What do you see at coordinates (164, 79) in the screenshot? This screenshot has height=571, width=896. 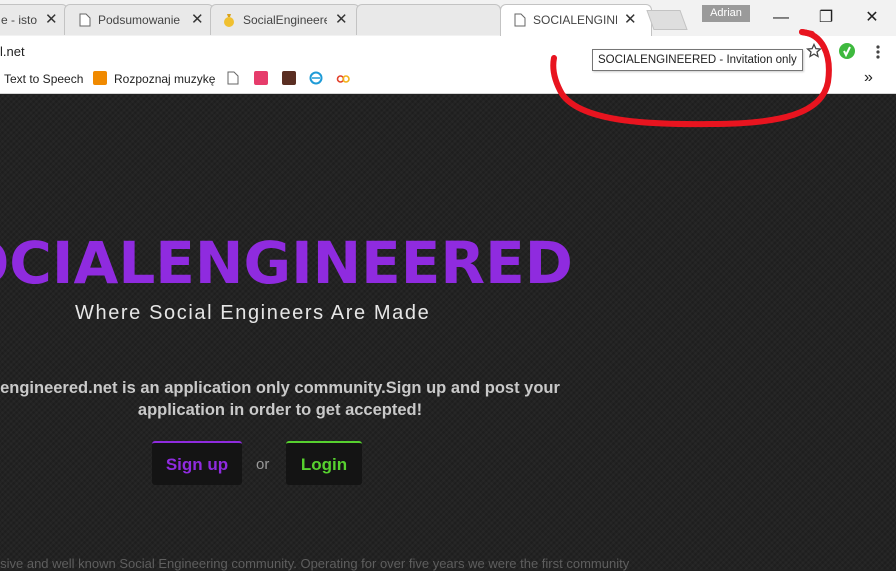 I see `bookmark-rozpoznaj-muzyke: Rozpoznaj muzykę` at bounding box center [164, 79].